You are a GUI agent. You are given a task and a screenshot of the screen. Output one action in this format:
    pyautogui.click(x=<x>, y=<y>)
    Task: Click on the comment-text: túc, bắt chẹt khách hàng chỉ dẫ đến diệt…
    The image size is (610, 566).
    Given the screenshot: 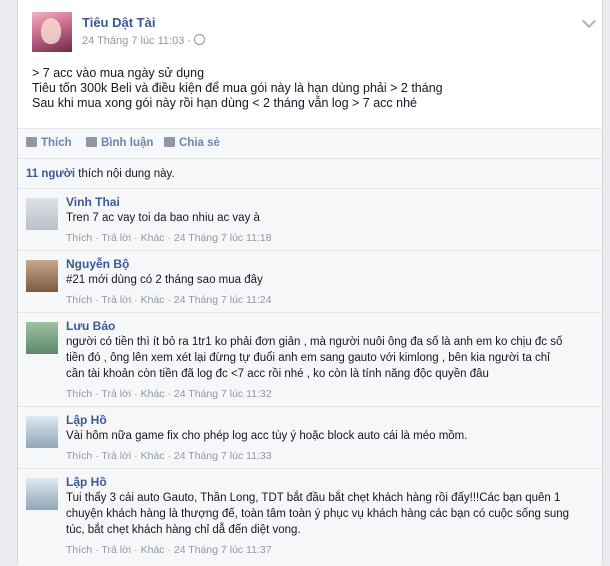 What is the action you would take?
    pyautogui.click(x=183, y=530)
    